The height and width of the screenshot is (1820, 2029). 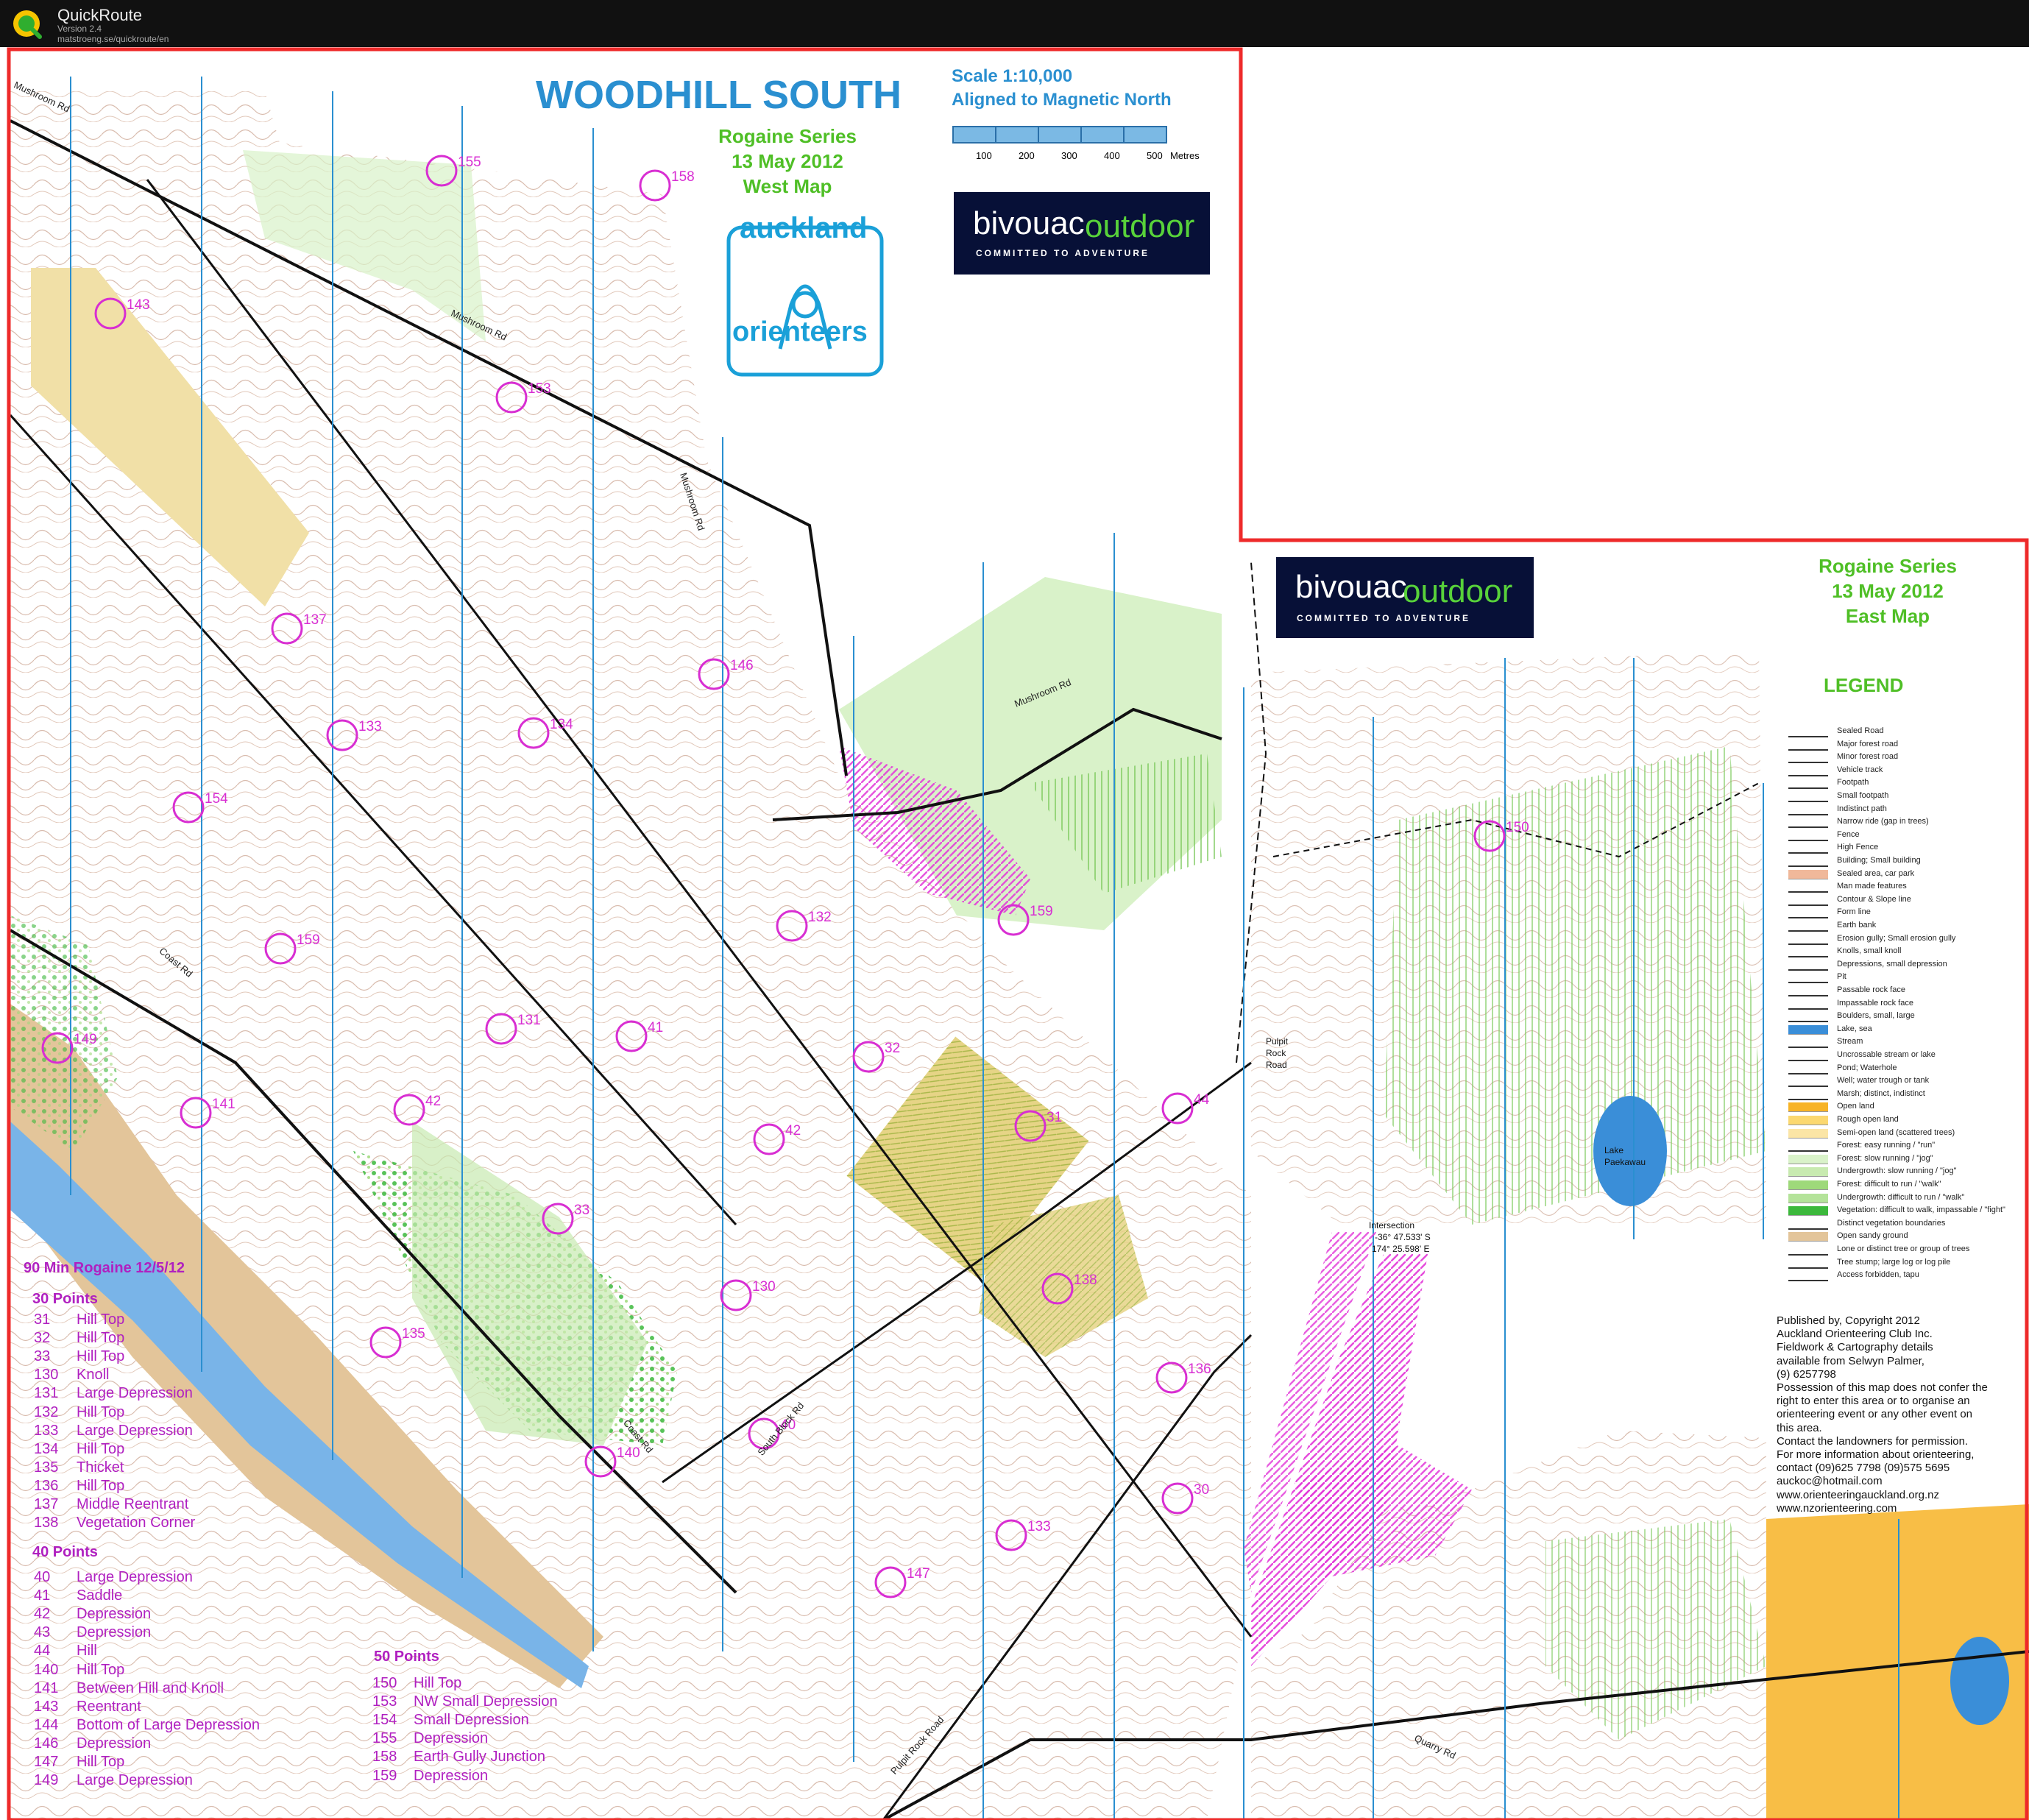 What do you see at coordinates (136, 1523) in the screenshot?
I see `control-description: Vegetation Corner` at bounding box center [136, 1523].